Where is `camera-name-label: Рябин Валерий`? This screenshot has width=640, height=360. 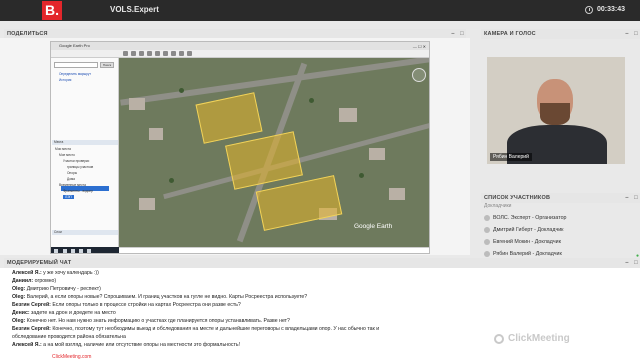 camera-name-label: Рябин Валерий is located at coordinates (511, 157).